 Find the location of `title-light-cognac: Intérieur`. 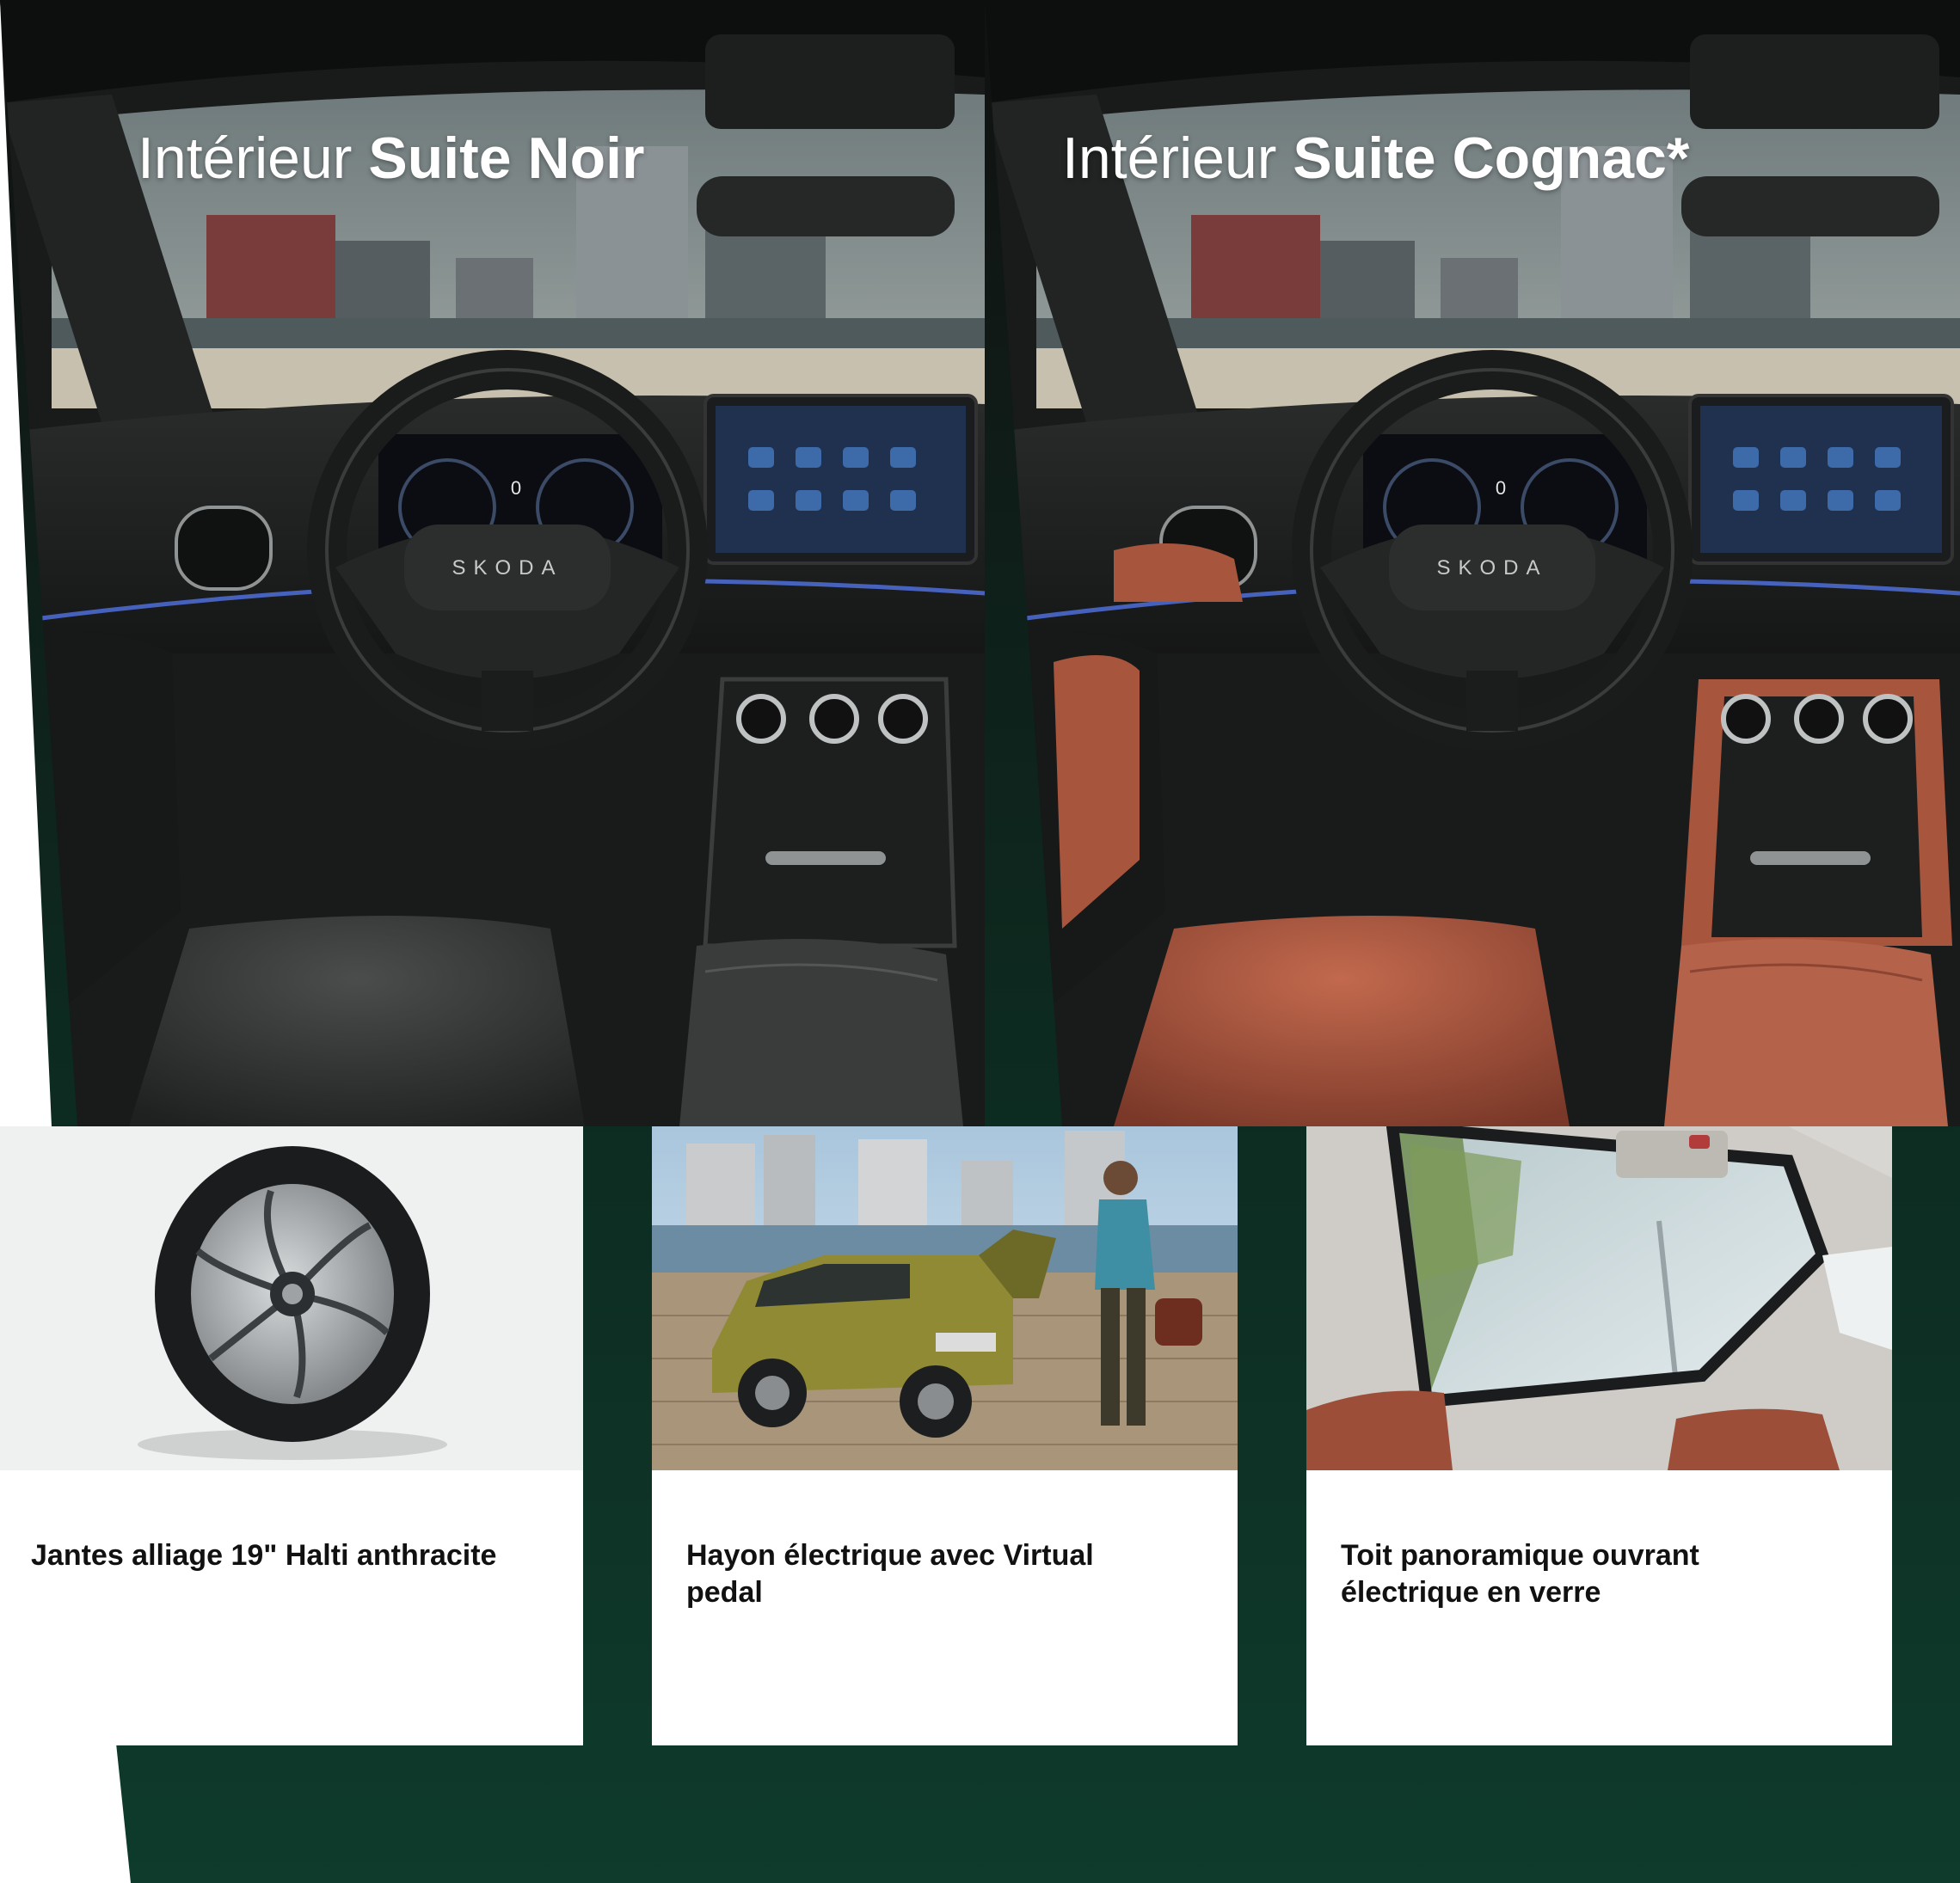

title-light-cognac: Intérieur is located at coordinates (1169, 158).